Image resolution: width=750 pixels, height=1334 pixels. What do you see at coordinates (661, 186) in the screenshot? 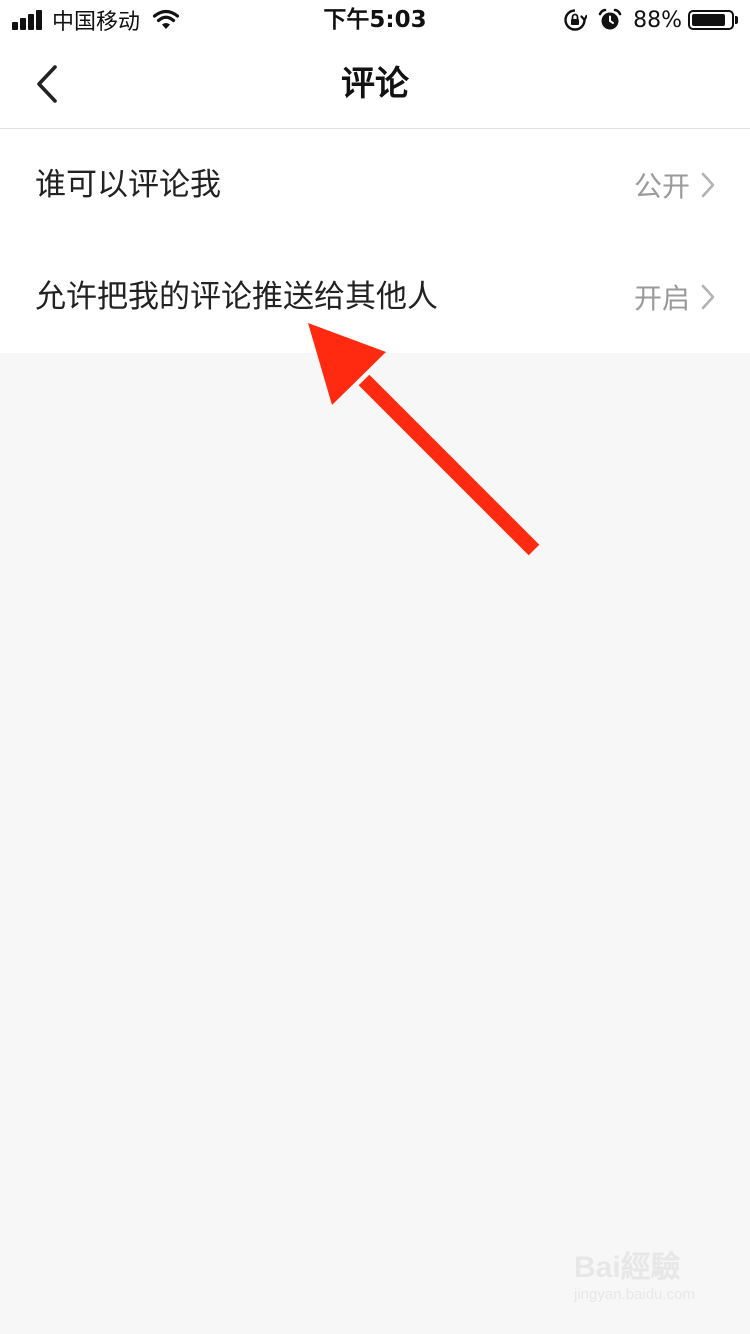
I see `setting-value: 公开` at bounding box center [661, 186].